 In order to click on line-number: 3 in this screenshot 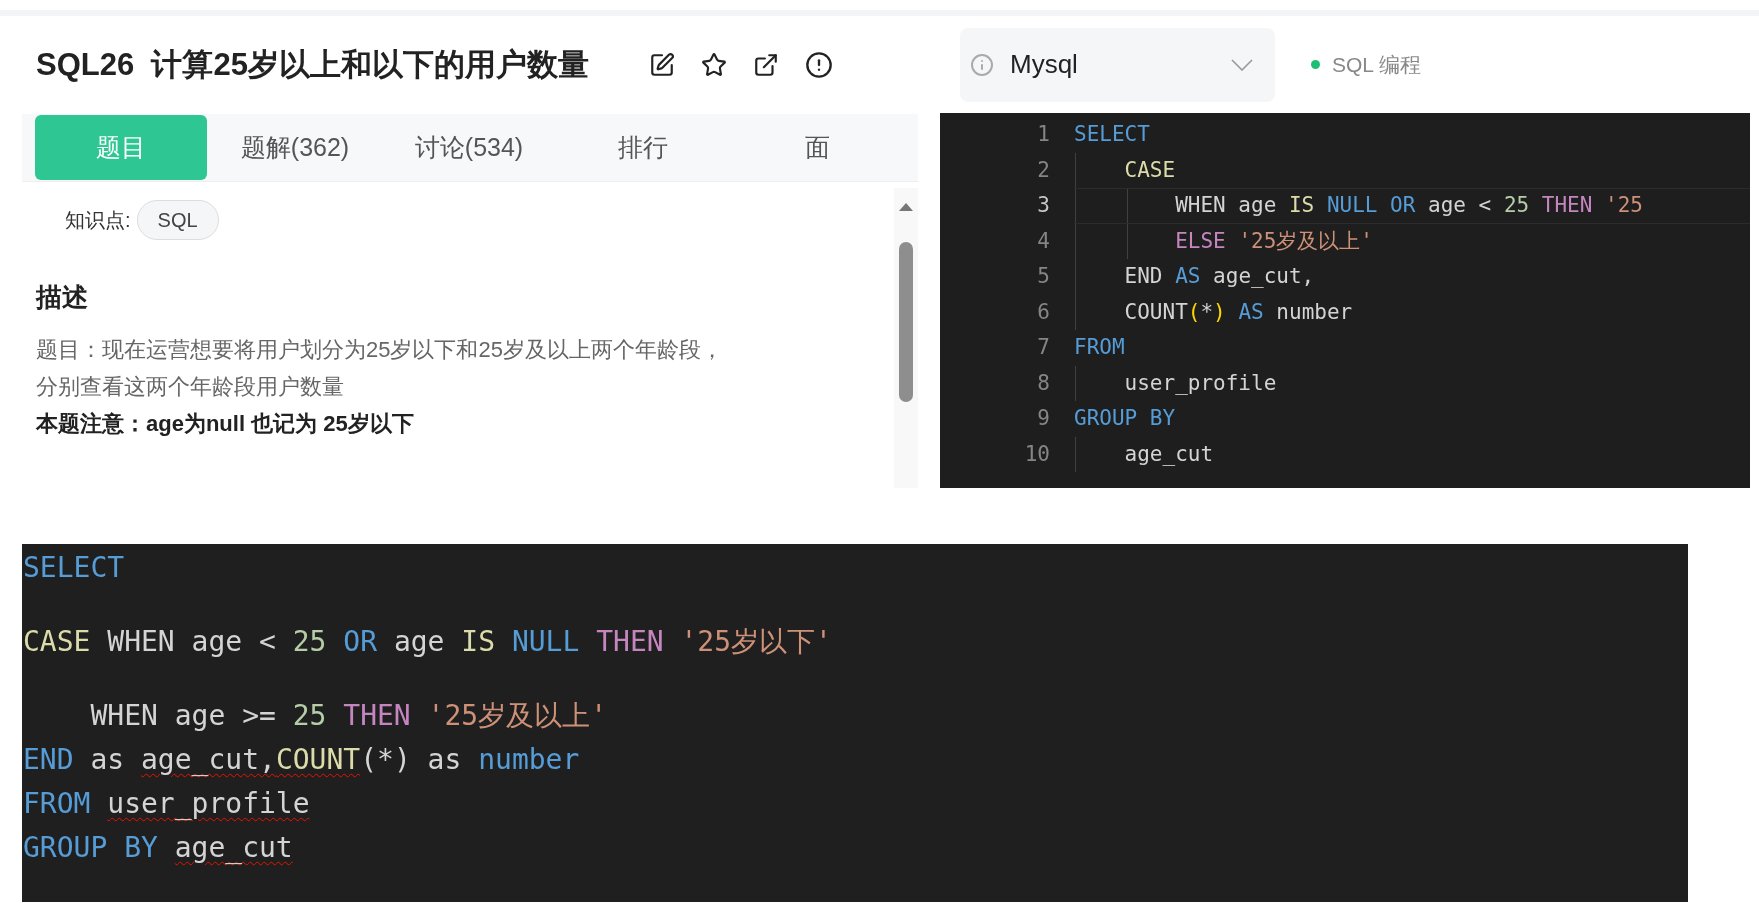, I will do `click(1043, 205)`.